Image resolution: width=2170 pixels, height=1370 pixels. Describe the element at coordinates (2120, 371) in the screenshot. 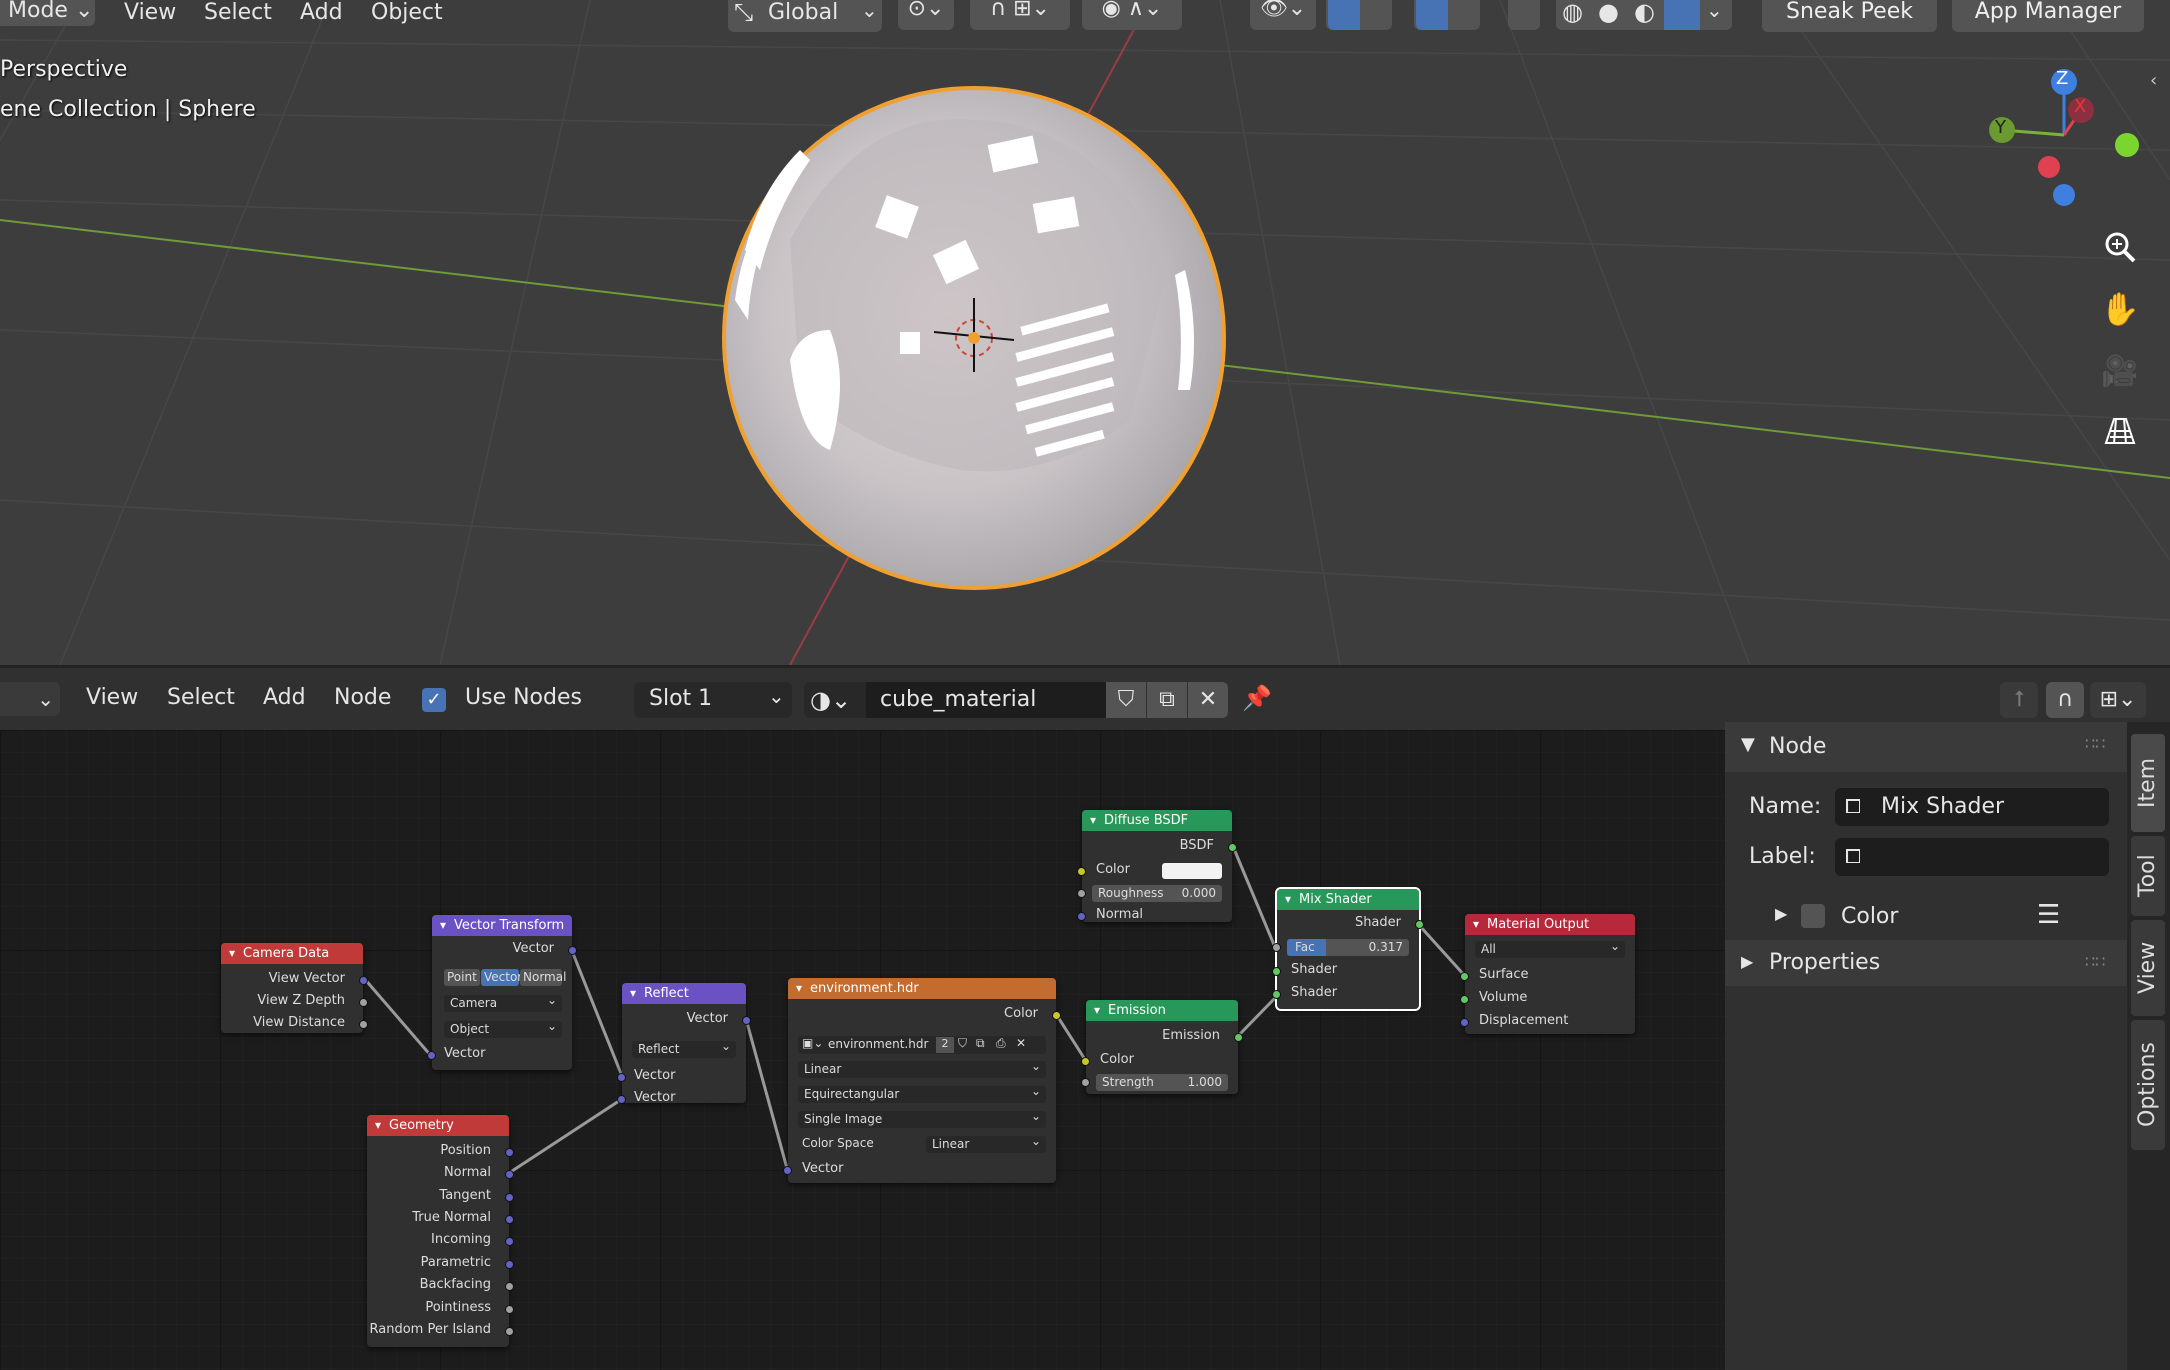

I see `camera-icon: 🎥` at that location.